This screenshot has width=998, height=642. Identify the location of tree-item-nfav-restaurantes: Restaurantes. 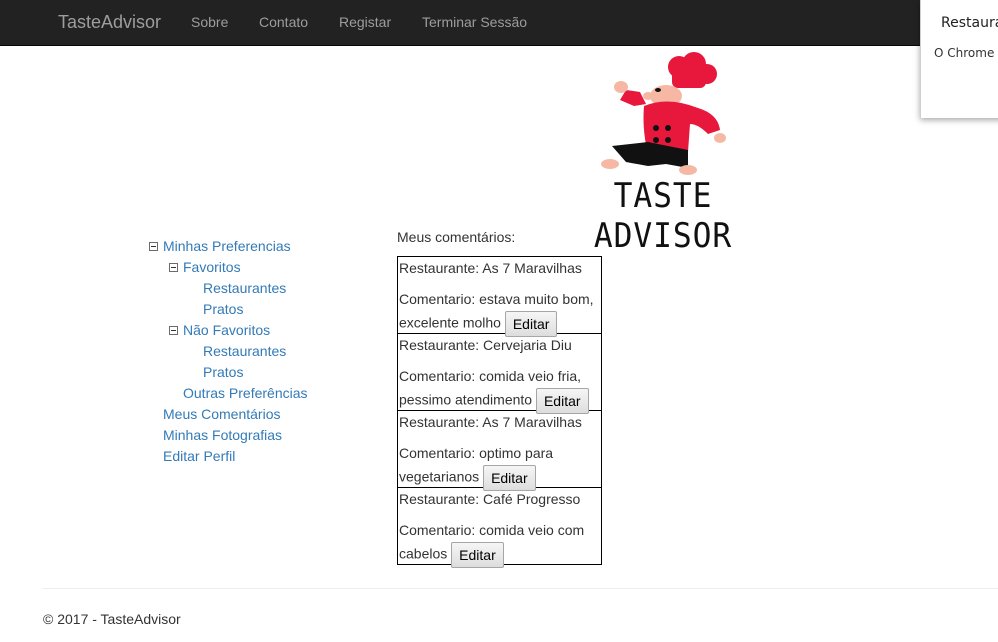
(244, 351).